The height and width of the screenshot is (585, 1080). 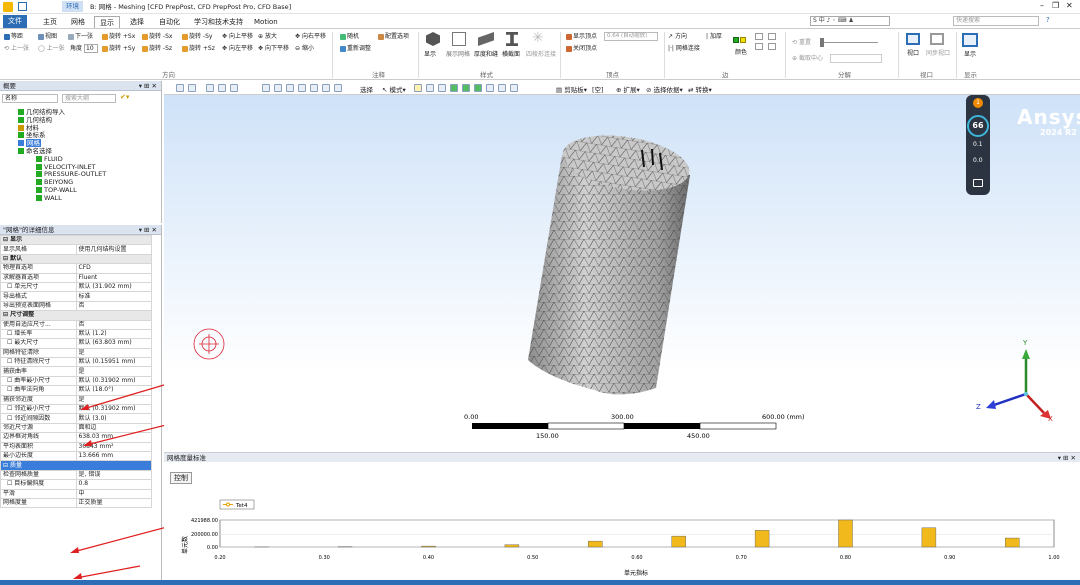 I want to click on scale-tick-0: 0.00, so click(x=471, y=417).